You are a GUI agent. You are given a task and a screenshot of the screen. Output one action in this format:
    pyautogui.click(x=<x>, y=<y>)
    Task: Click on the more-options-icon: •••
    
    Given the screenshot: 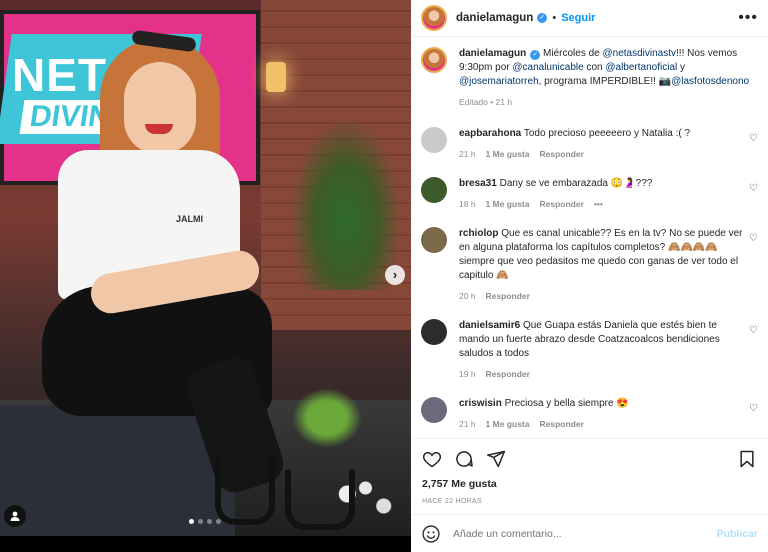 What is the action you would take?
    pyautogui.click(x=748, y=18)
    